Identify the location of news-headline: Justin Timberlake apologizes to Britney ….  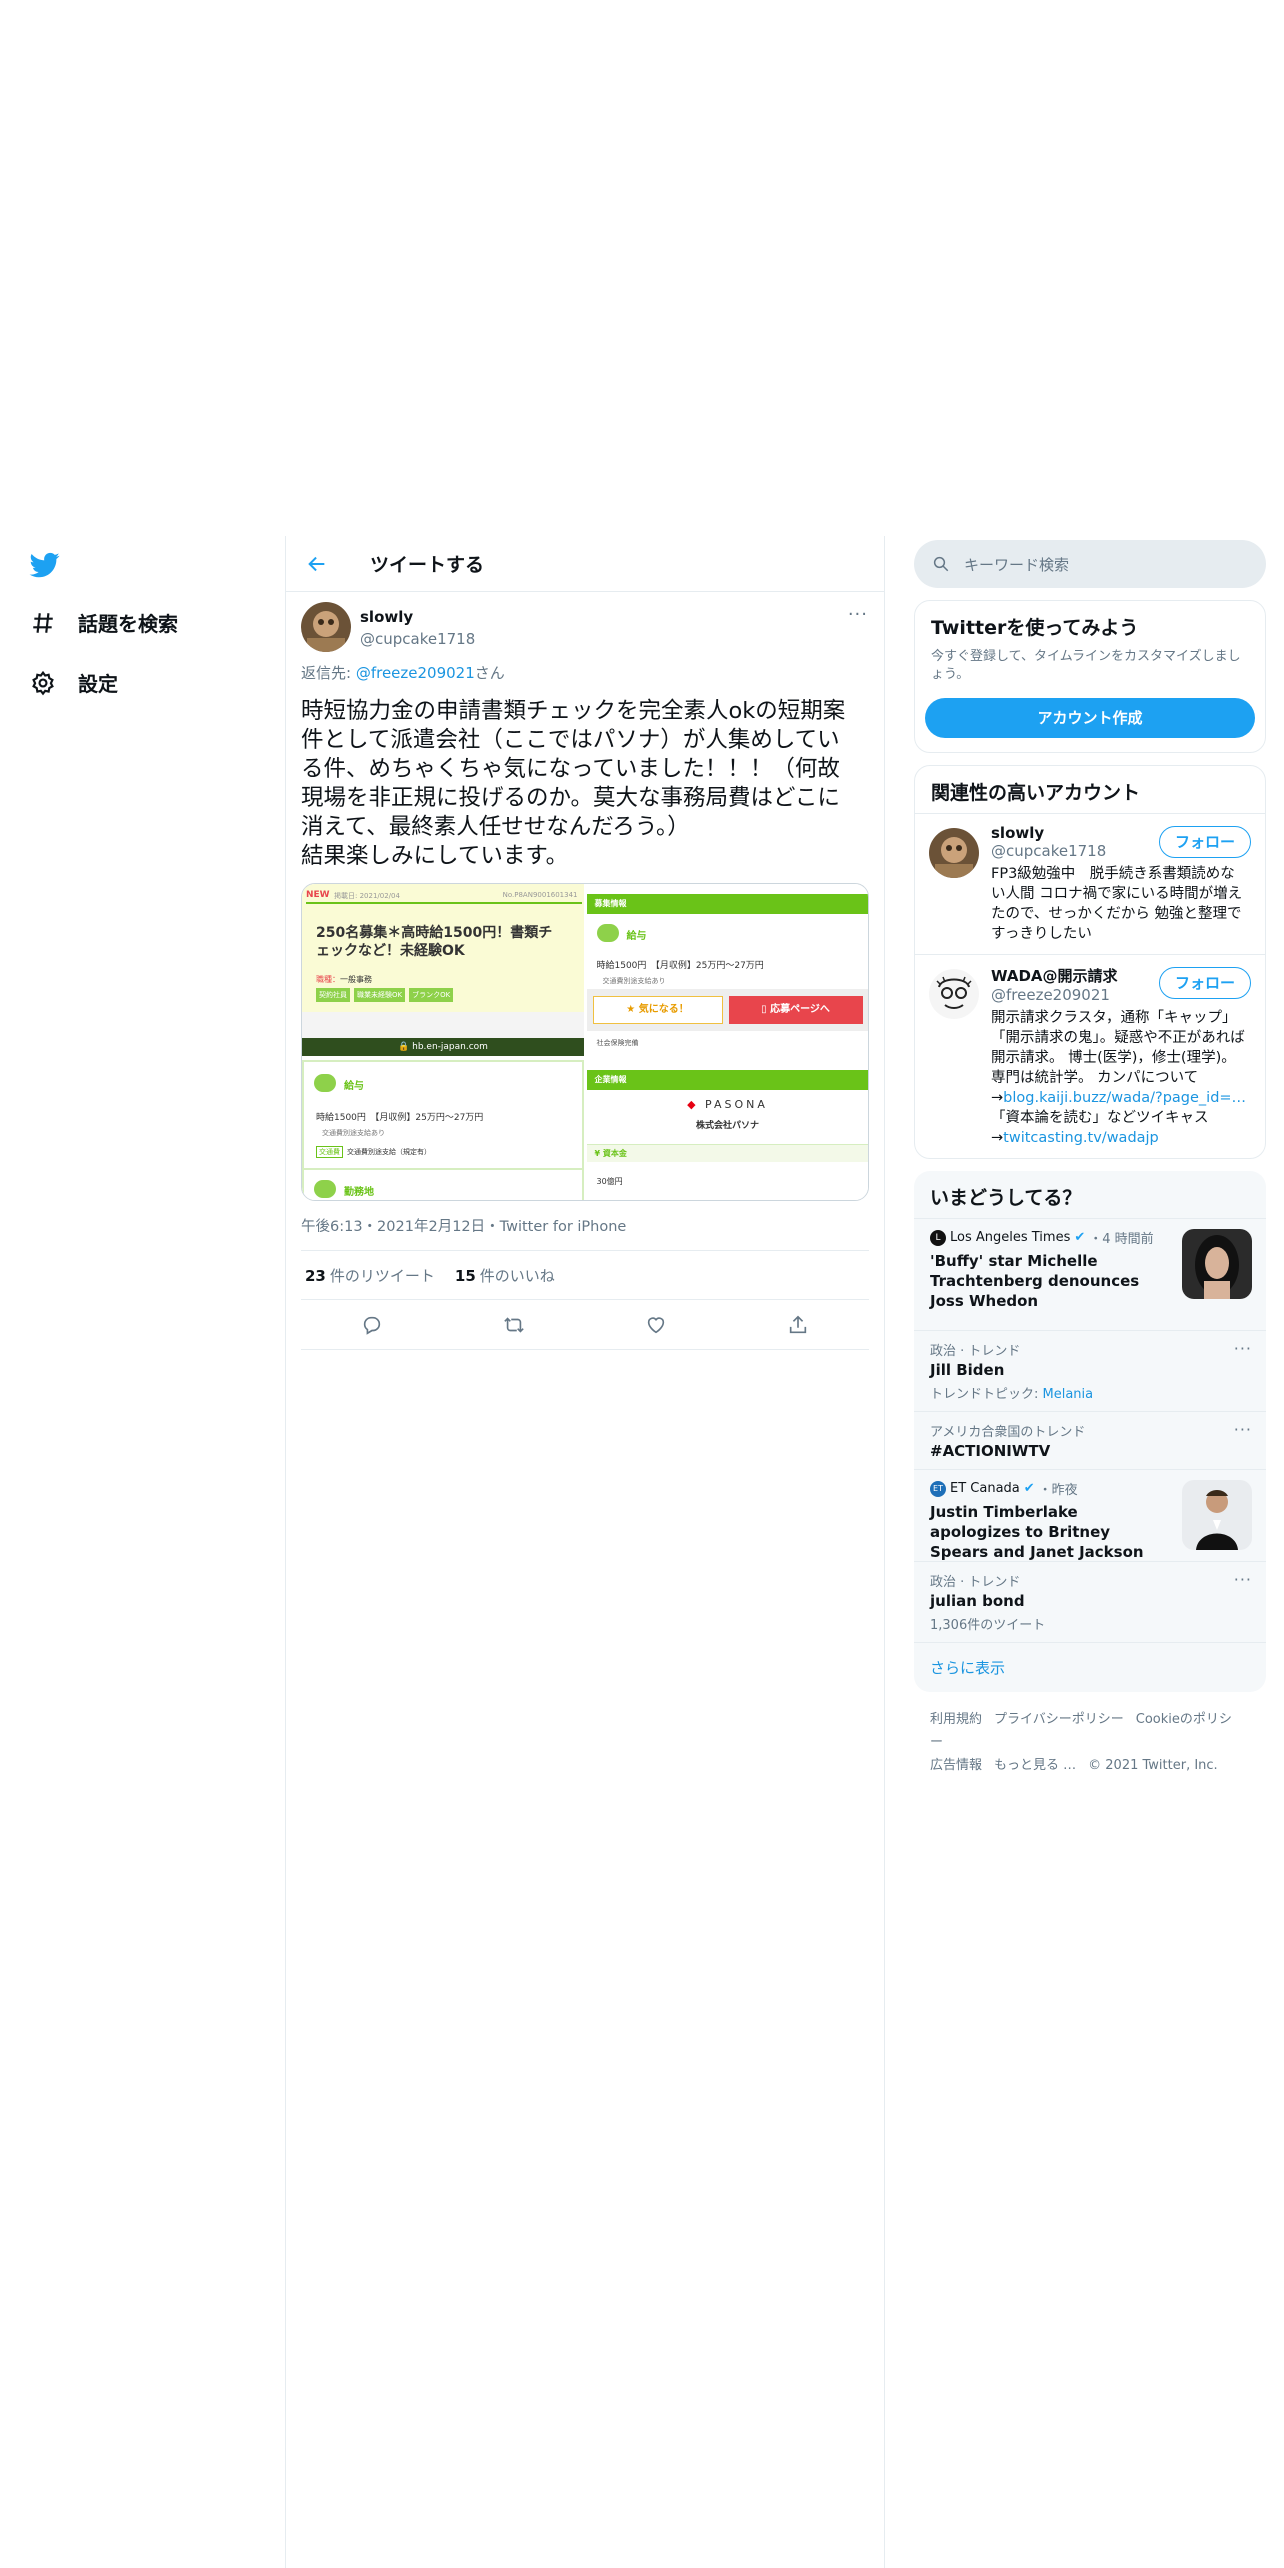
(1037, 1532).